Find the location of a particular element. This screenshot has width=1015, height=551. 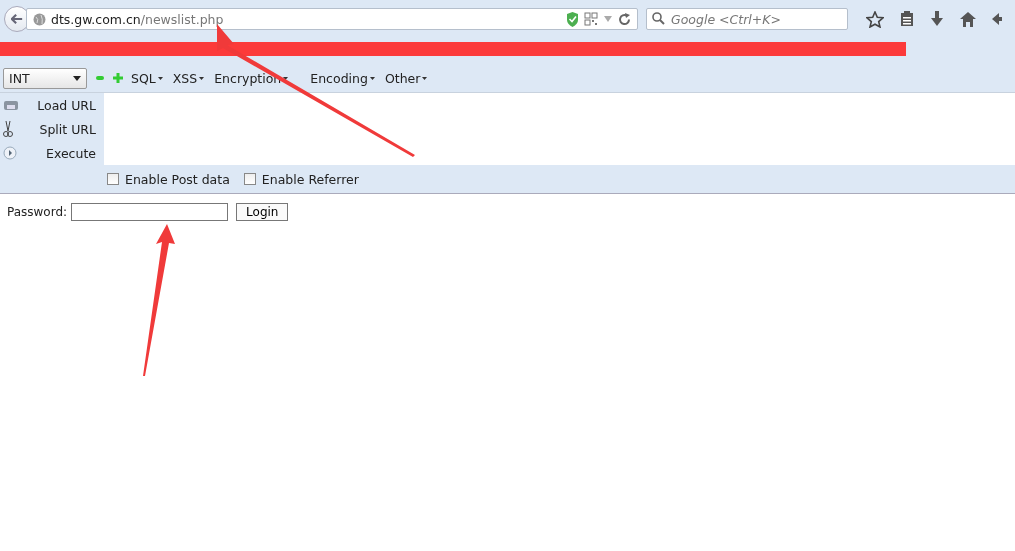

checkbox-label: Enable Referrer is located at coordinates (310, 179).